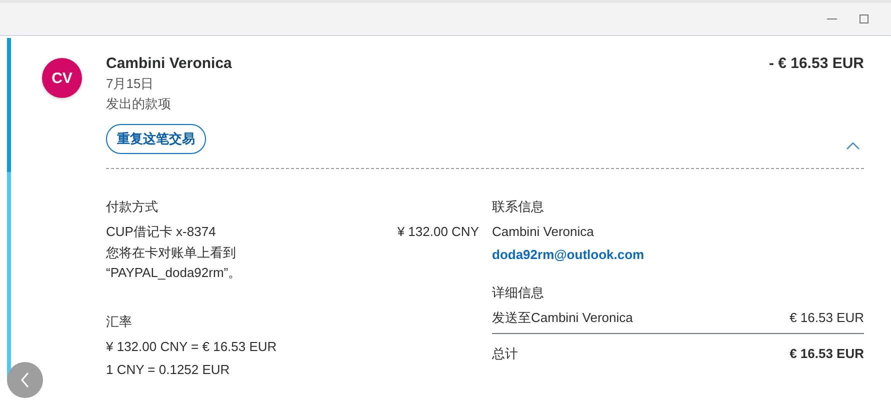 Image resolution: width=891 pixels, height=402 pixels. What do you see at coordinates (192, 347) in the screenshot?
I see `conversion-text: ¥ 132.00 CNY = € 16.53 EUR` at bounding box center [192, 347].